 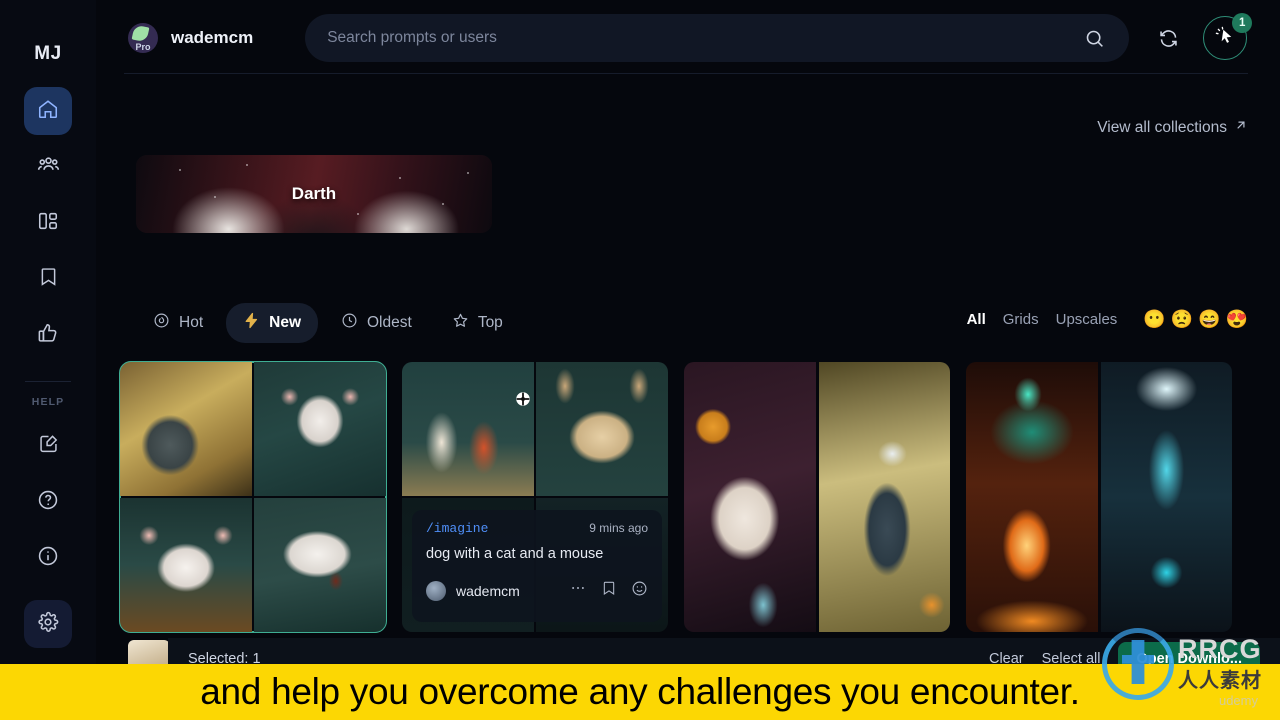 I want to click on collection-title: Darth, so click(x=314, y=193).